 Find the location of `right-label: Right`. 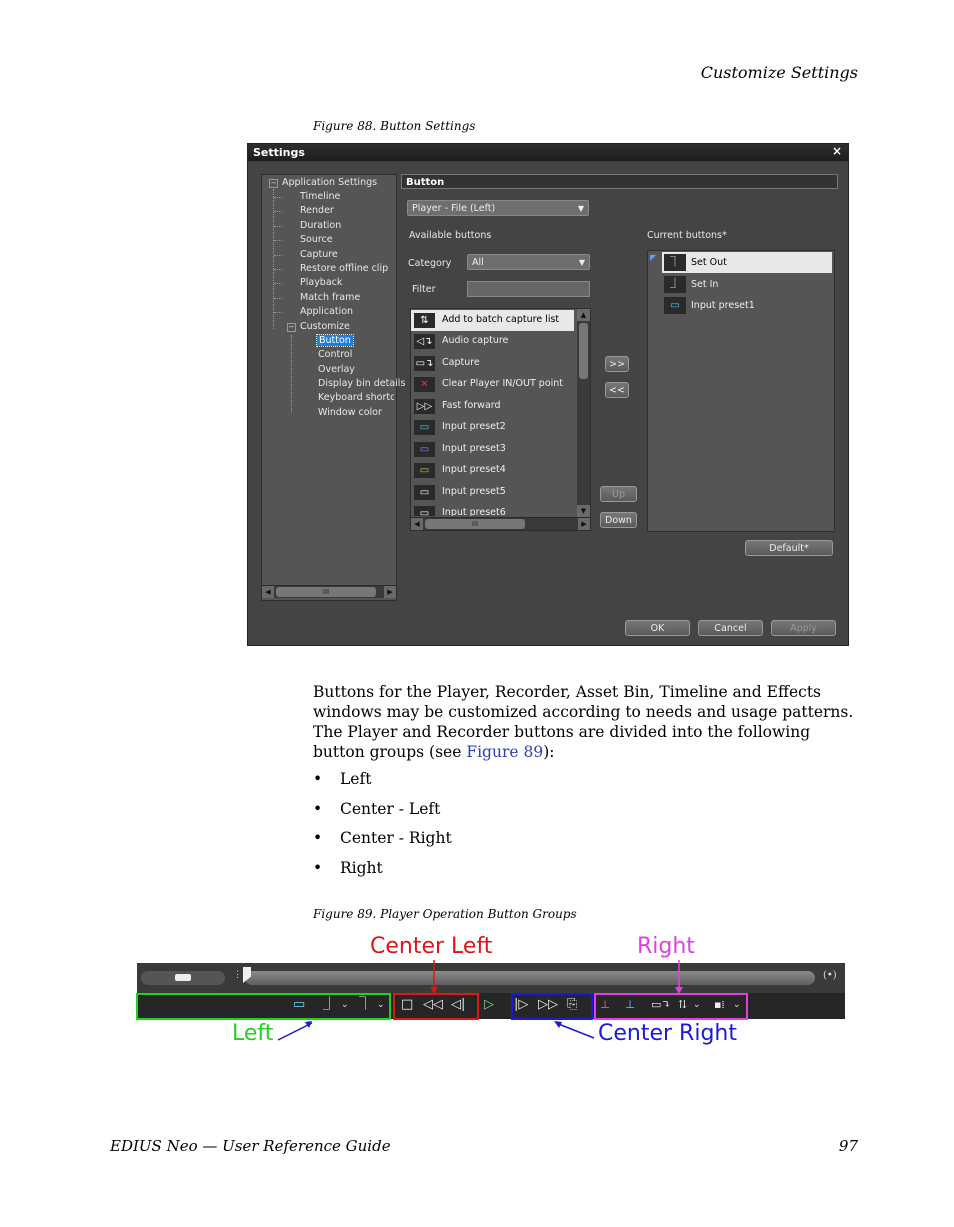

right-label: Right is located at coordinates (666, 946).